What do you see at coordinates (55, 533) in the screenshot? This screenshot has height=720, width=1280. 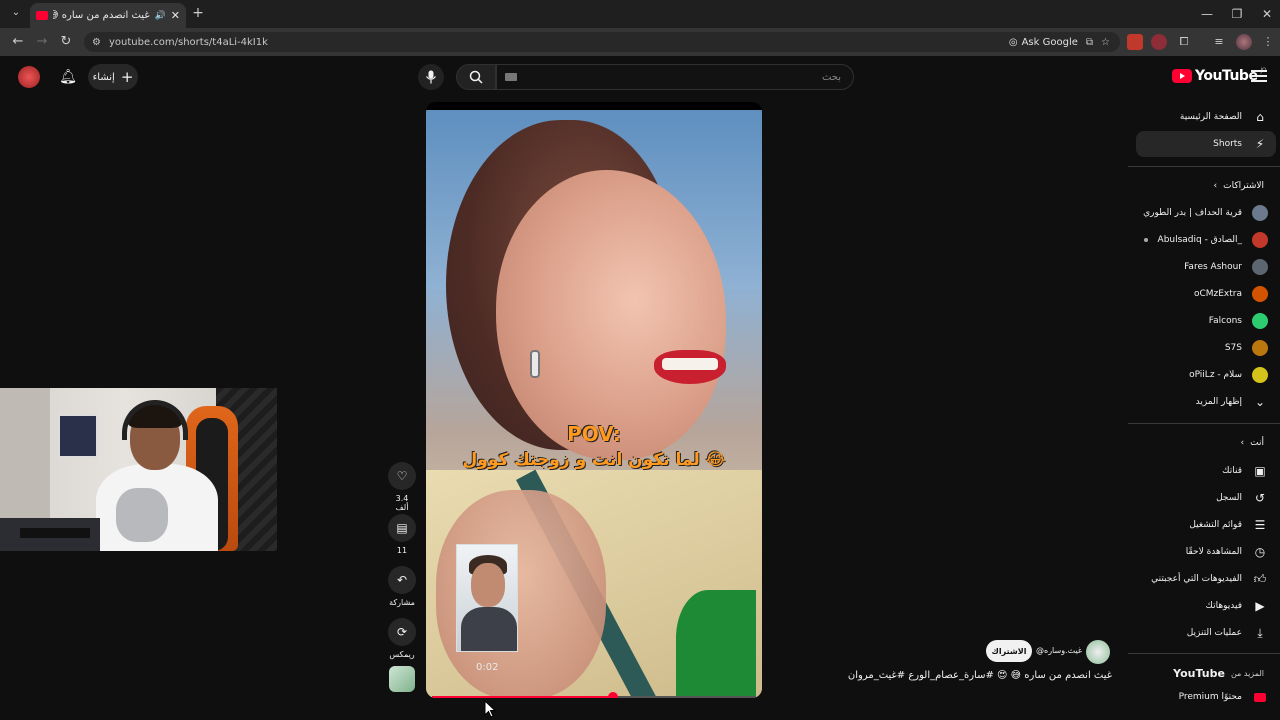 I see `webcam-keyboard` at bounding box center [55, 533].